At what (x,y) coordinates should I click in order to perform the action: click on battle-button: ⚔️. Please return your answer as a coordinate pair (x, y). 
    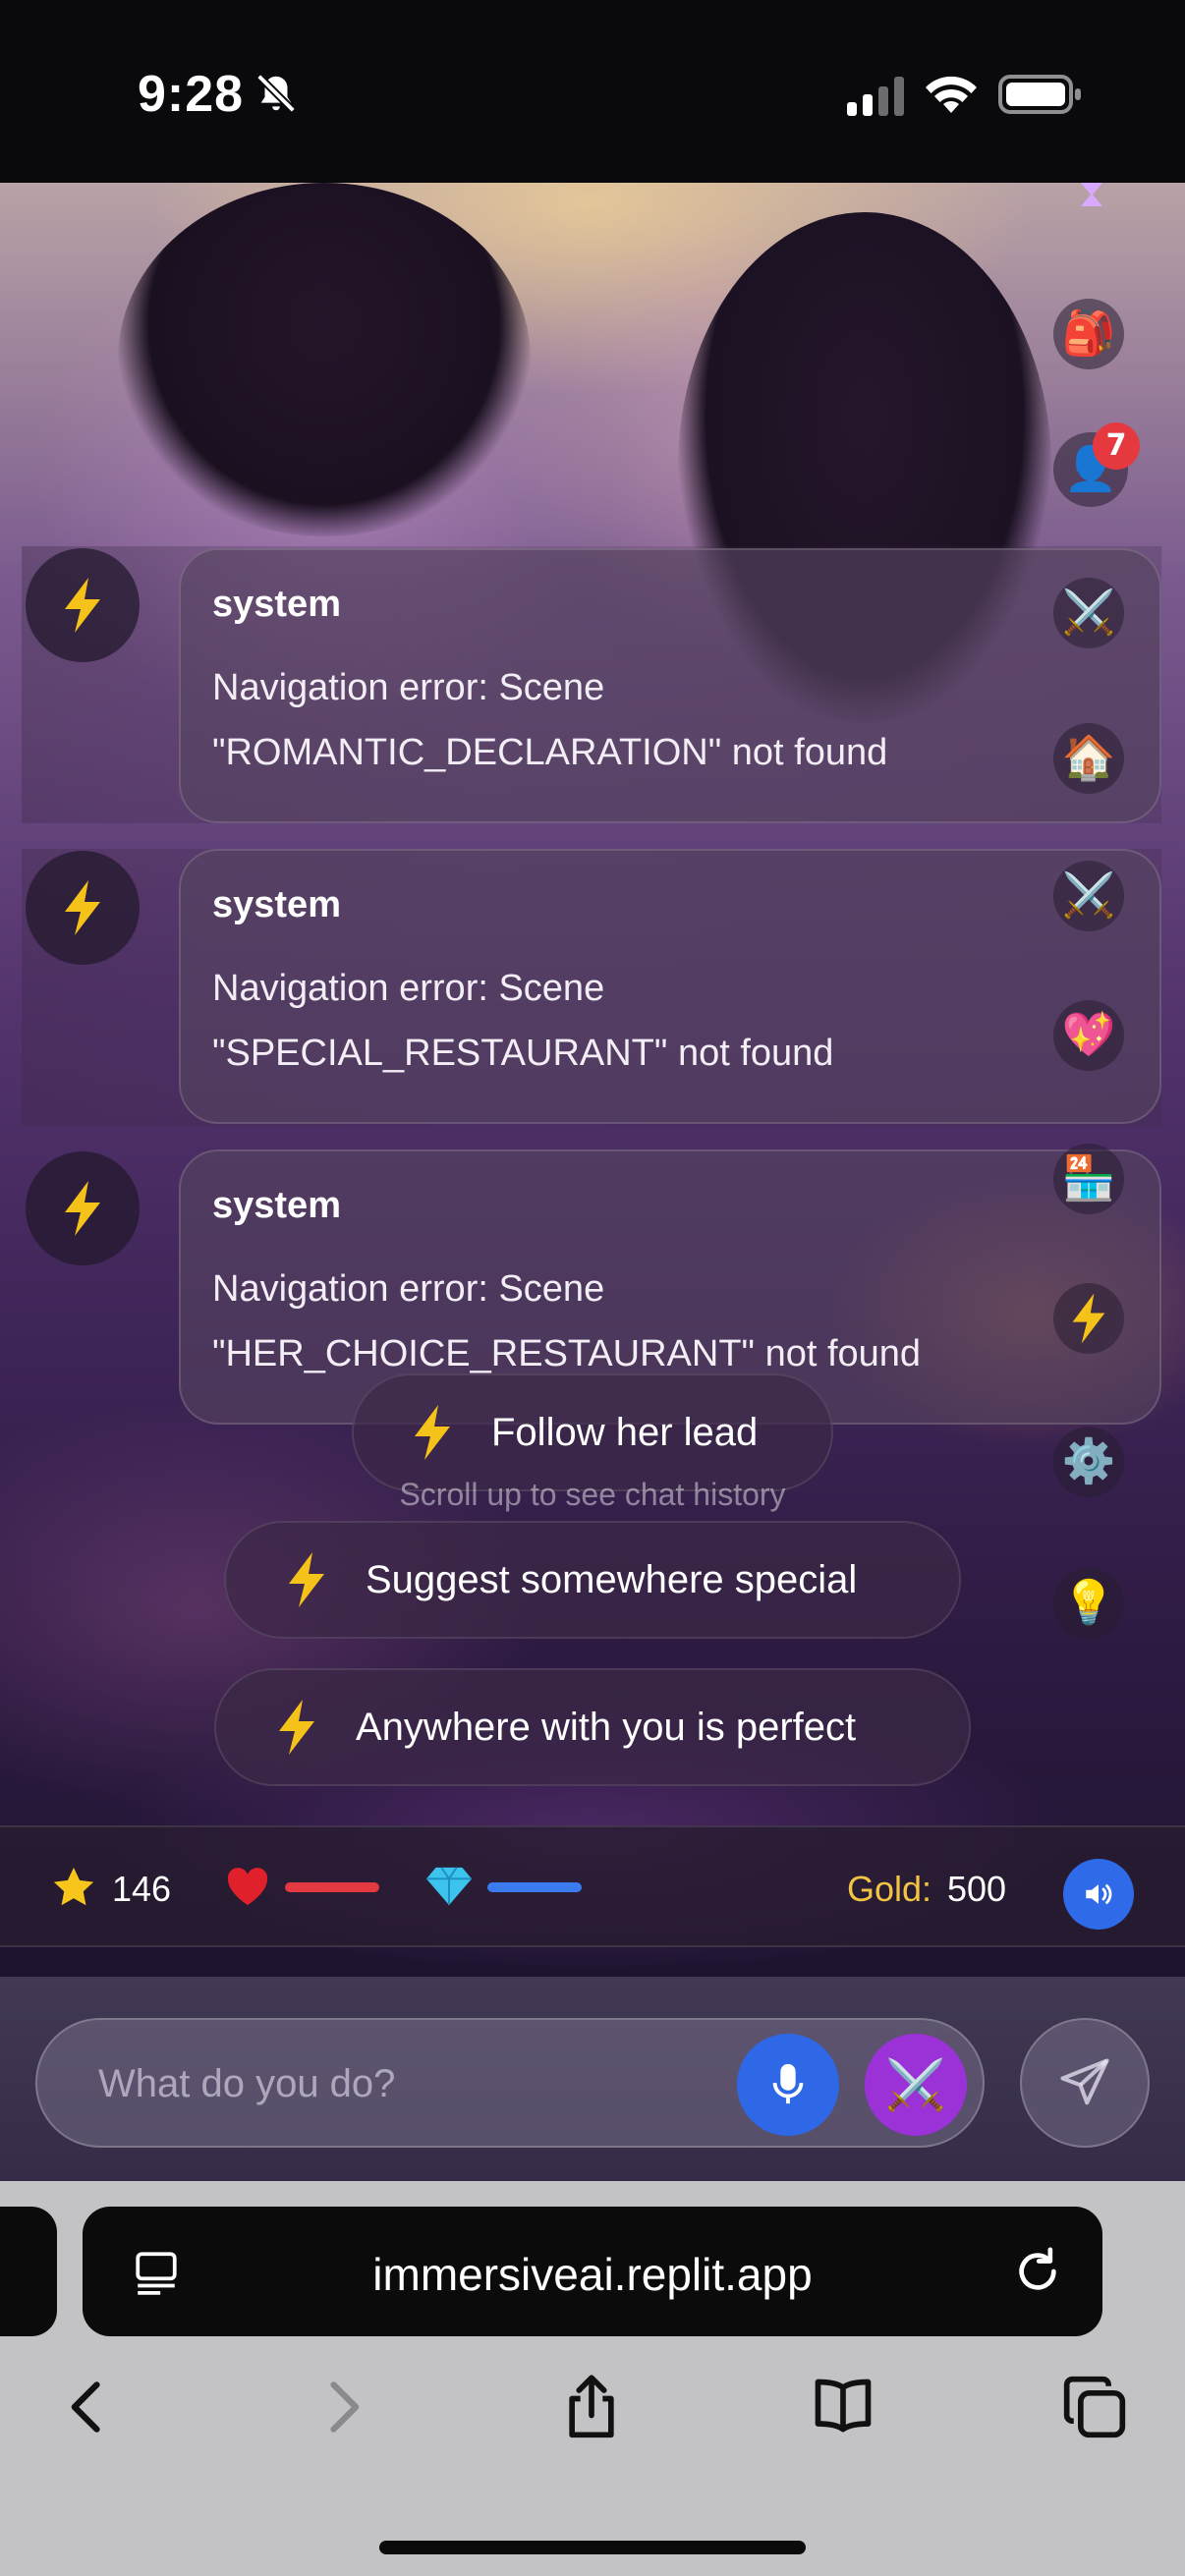
    Looking at the image, I should click on (1088, 613).